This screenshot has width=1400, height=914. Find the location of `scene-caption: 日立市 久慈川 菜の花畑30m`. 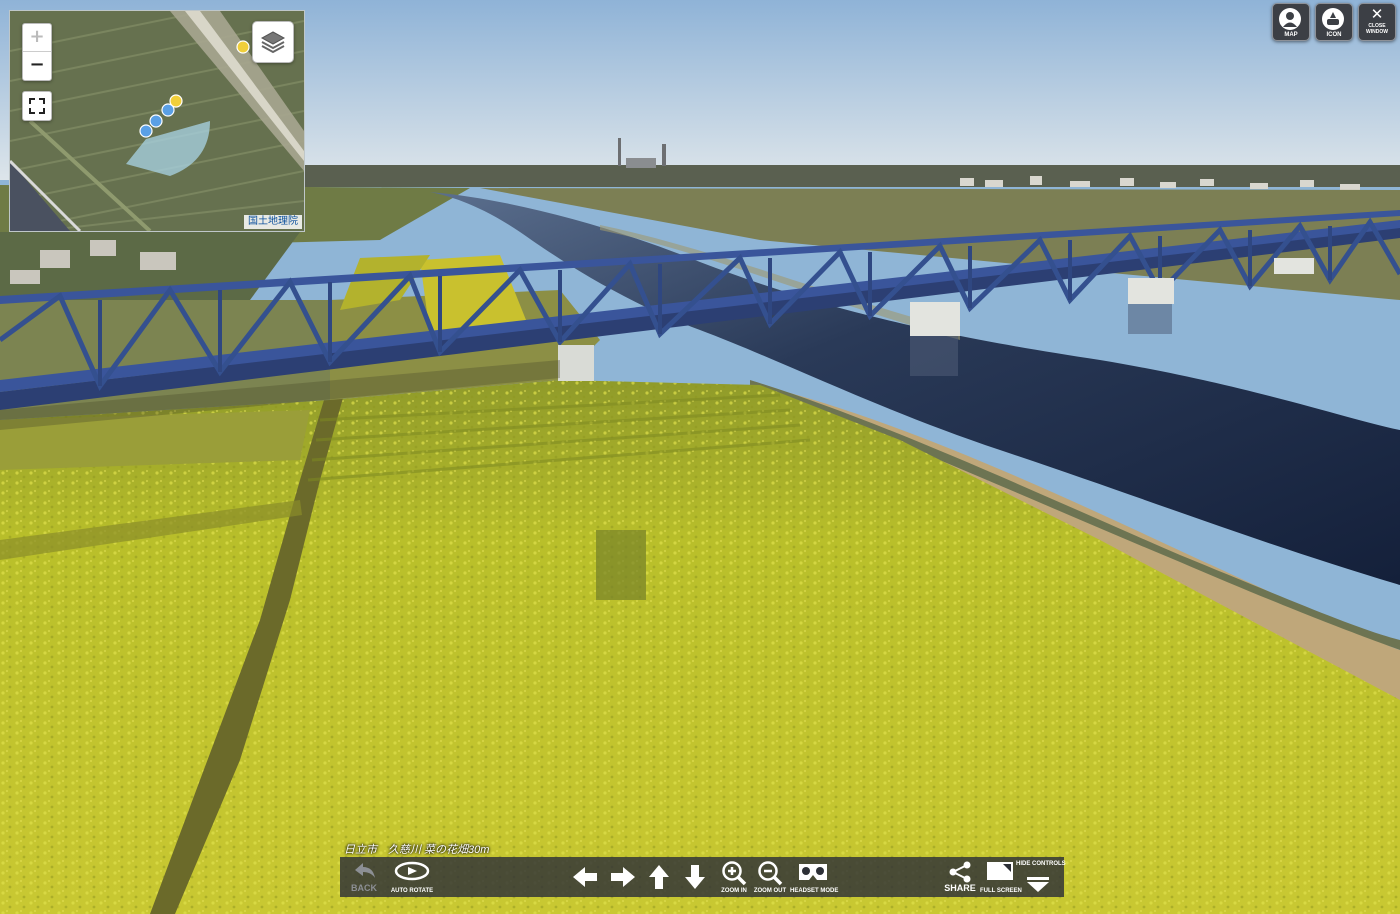

scene-caption: 日立市 久慈川 菜の花畑30m is located at coordinates (417, 850).